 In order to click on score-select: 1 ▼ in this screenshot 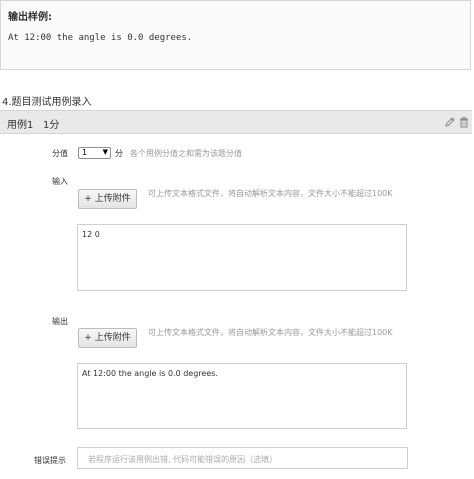, I will do `click(94, 153)`.